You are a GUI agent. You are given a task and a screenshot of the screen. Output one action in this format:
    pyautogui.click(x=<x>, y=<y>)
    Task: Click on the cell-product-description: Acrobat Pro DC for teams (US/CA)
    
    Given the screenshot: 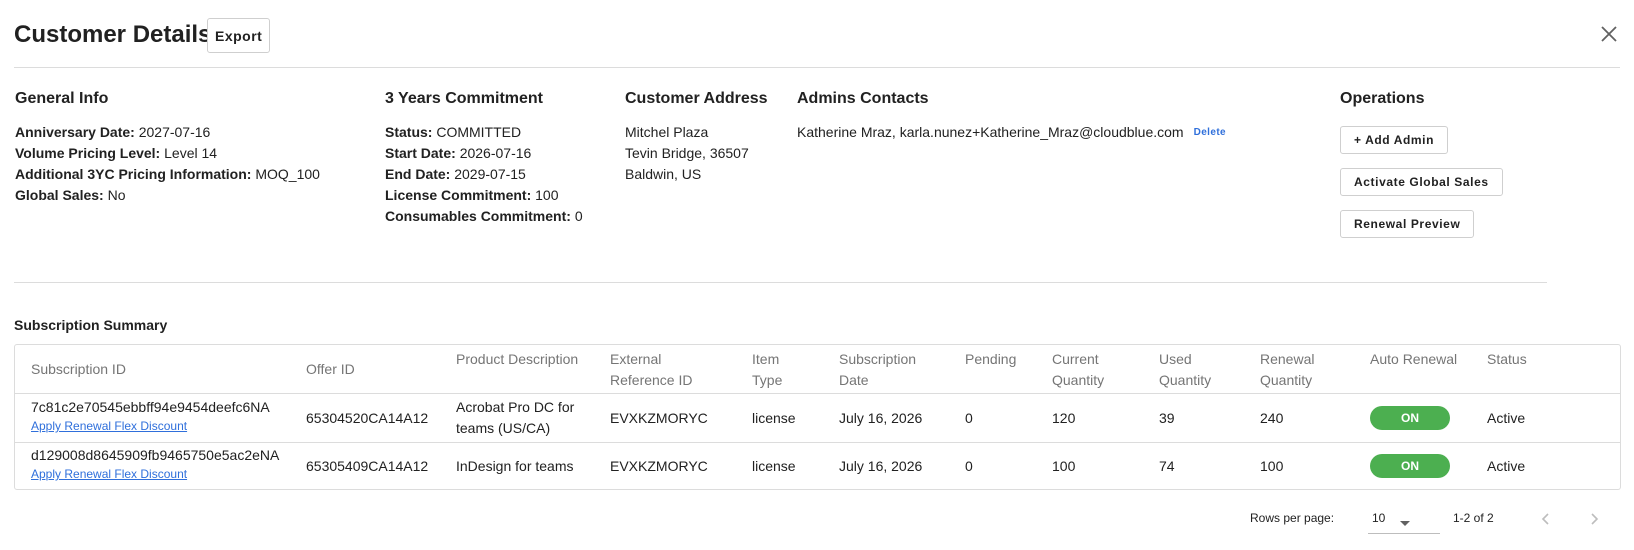 What is the action you would take?
    pyautogui.click(x=515, y=417)
    